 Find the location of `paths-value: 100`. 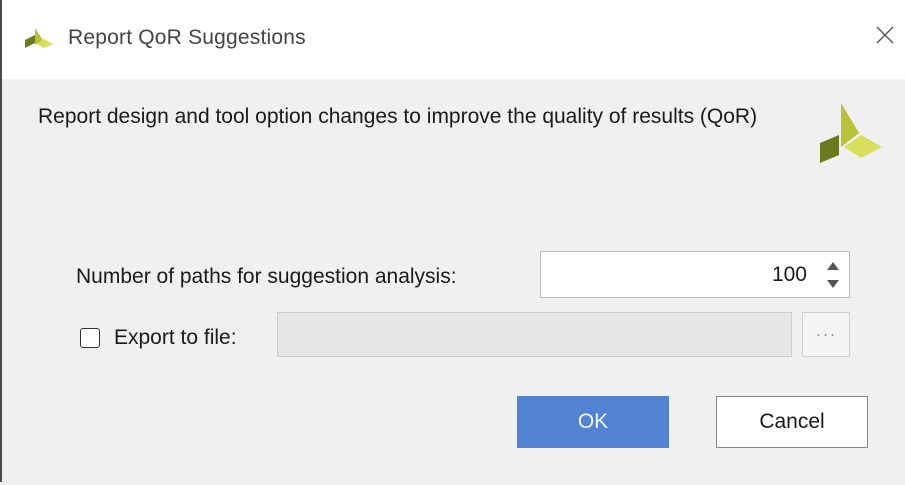

paths-value: 100 is located at coordinates (674, 274).